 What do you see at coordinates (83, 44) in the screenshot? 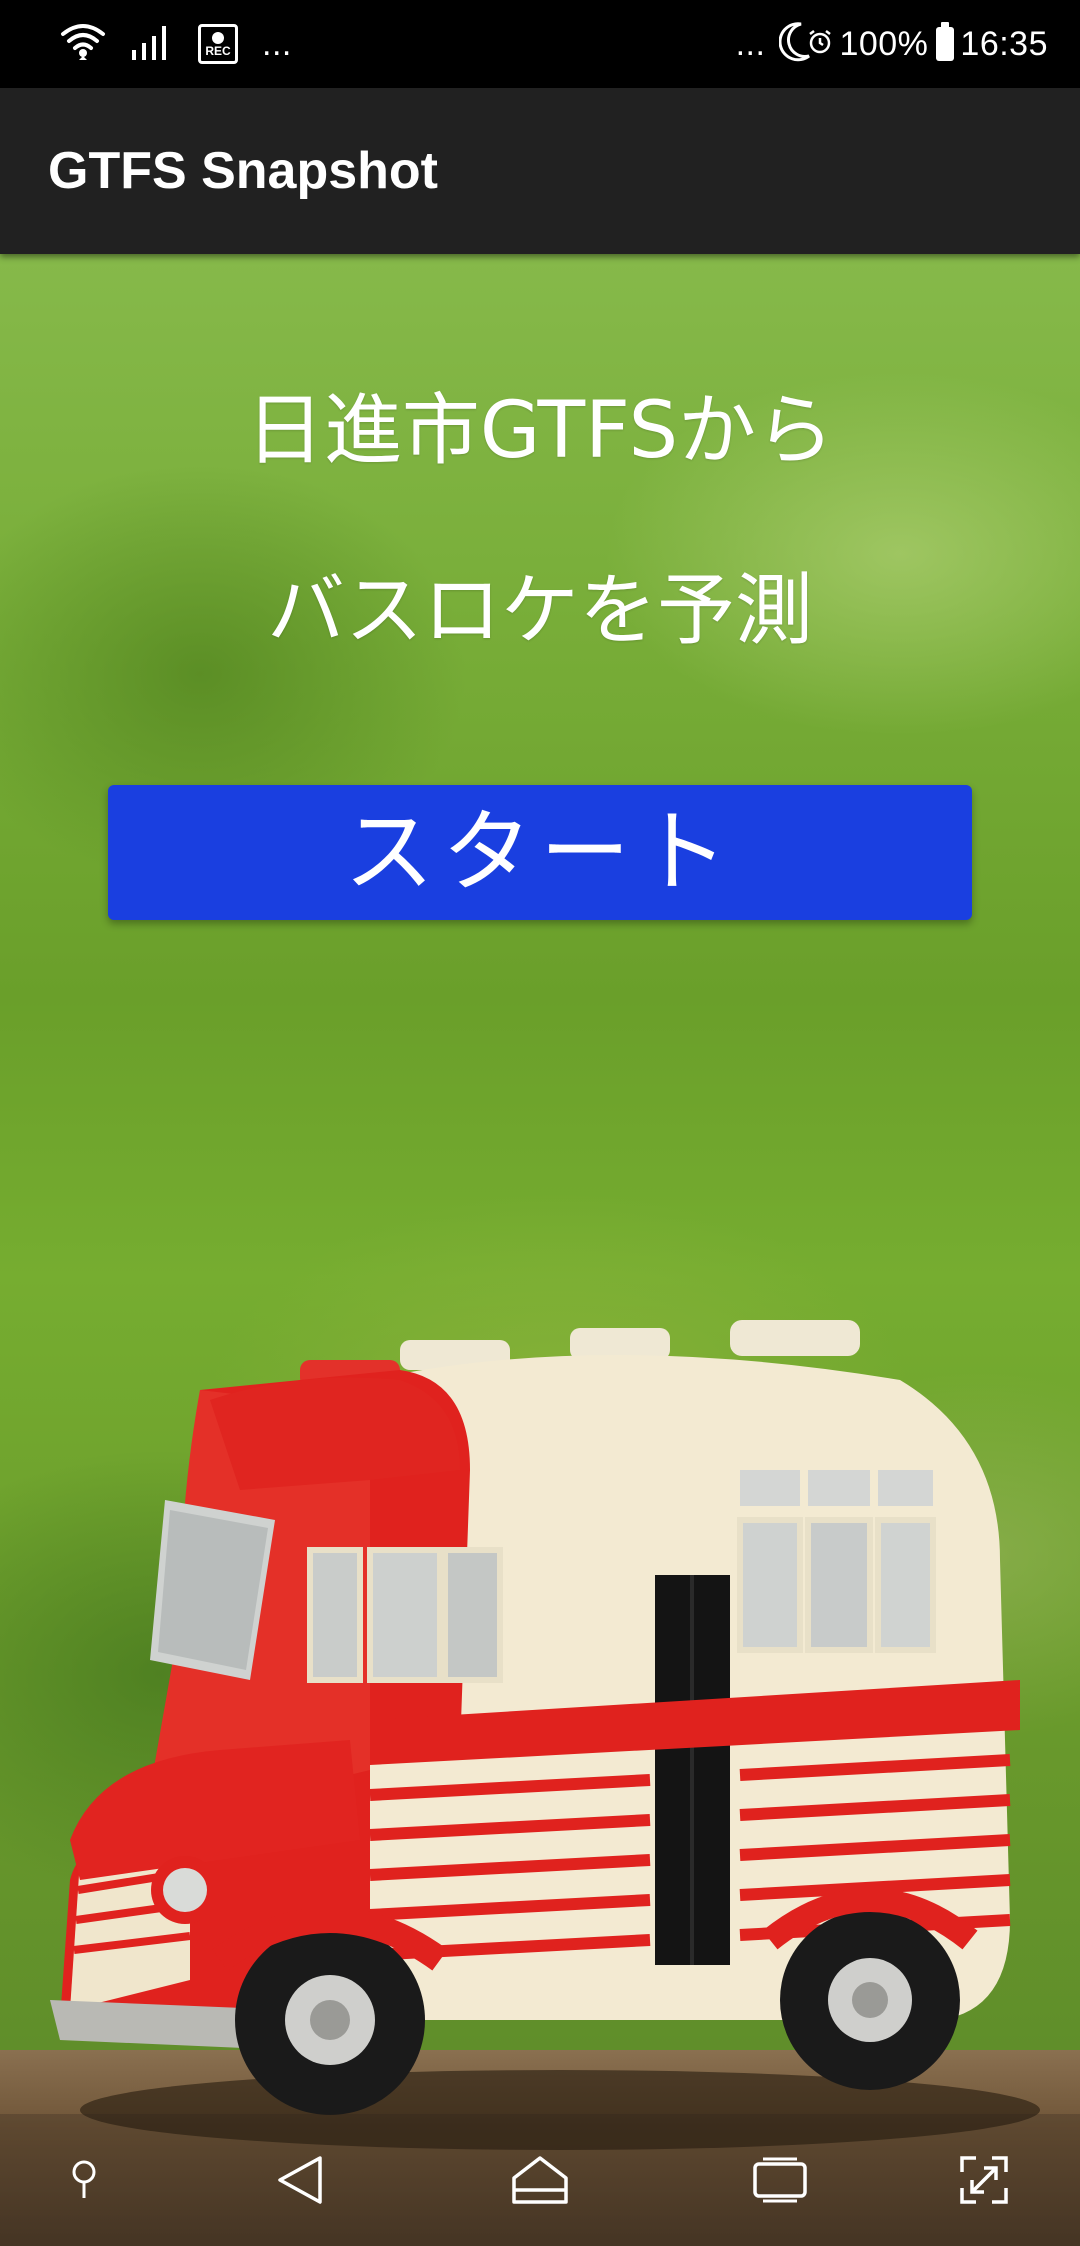
I see `wifi-icon` at bounding box center [83, 44].